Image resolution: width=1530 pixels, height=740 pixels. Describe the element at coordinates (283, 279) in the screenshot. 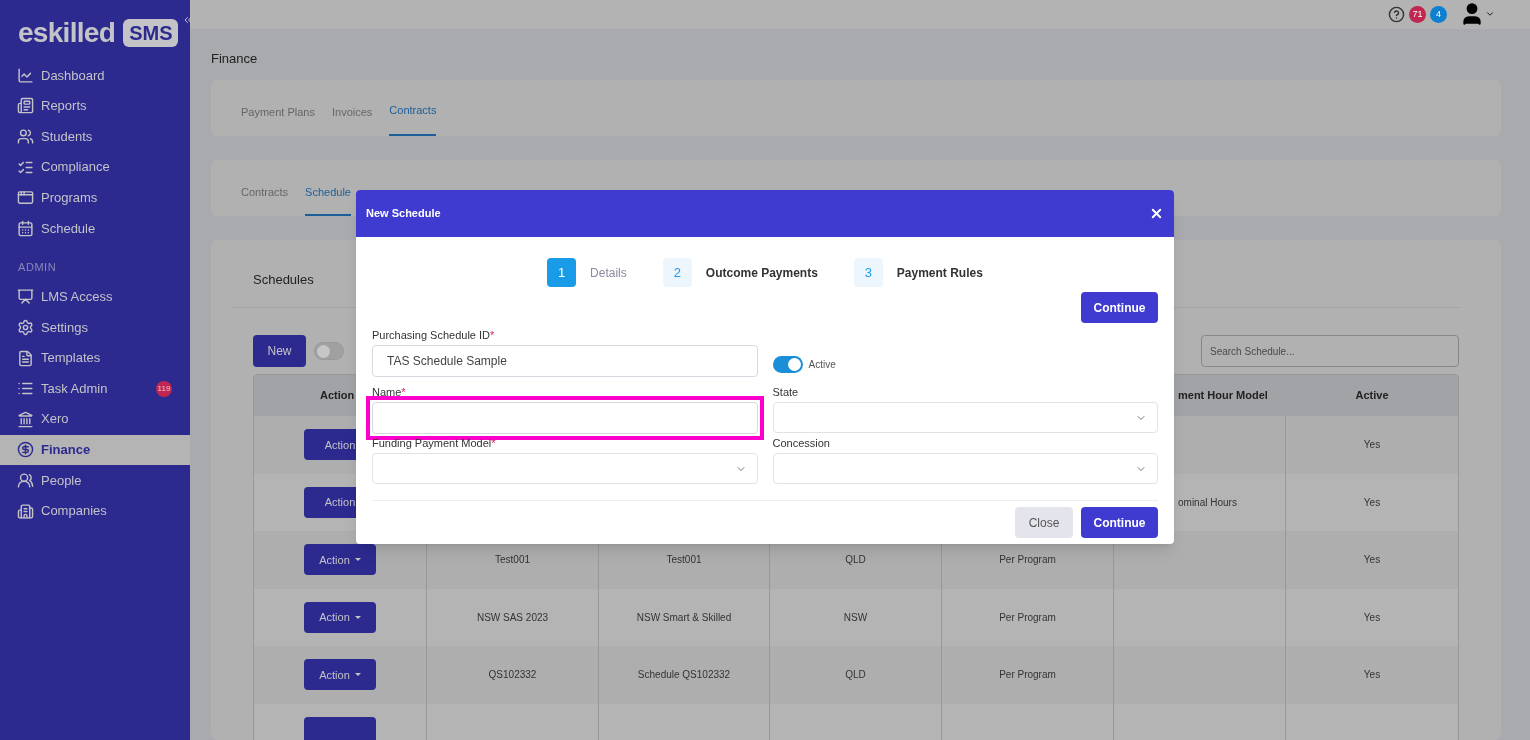

I see `card-title: Schedules` at that location.